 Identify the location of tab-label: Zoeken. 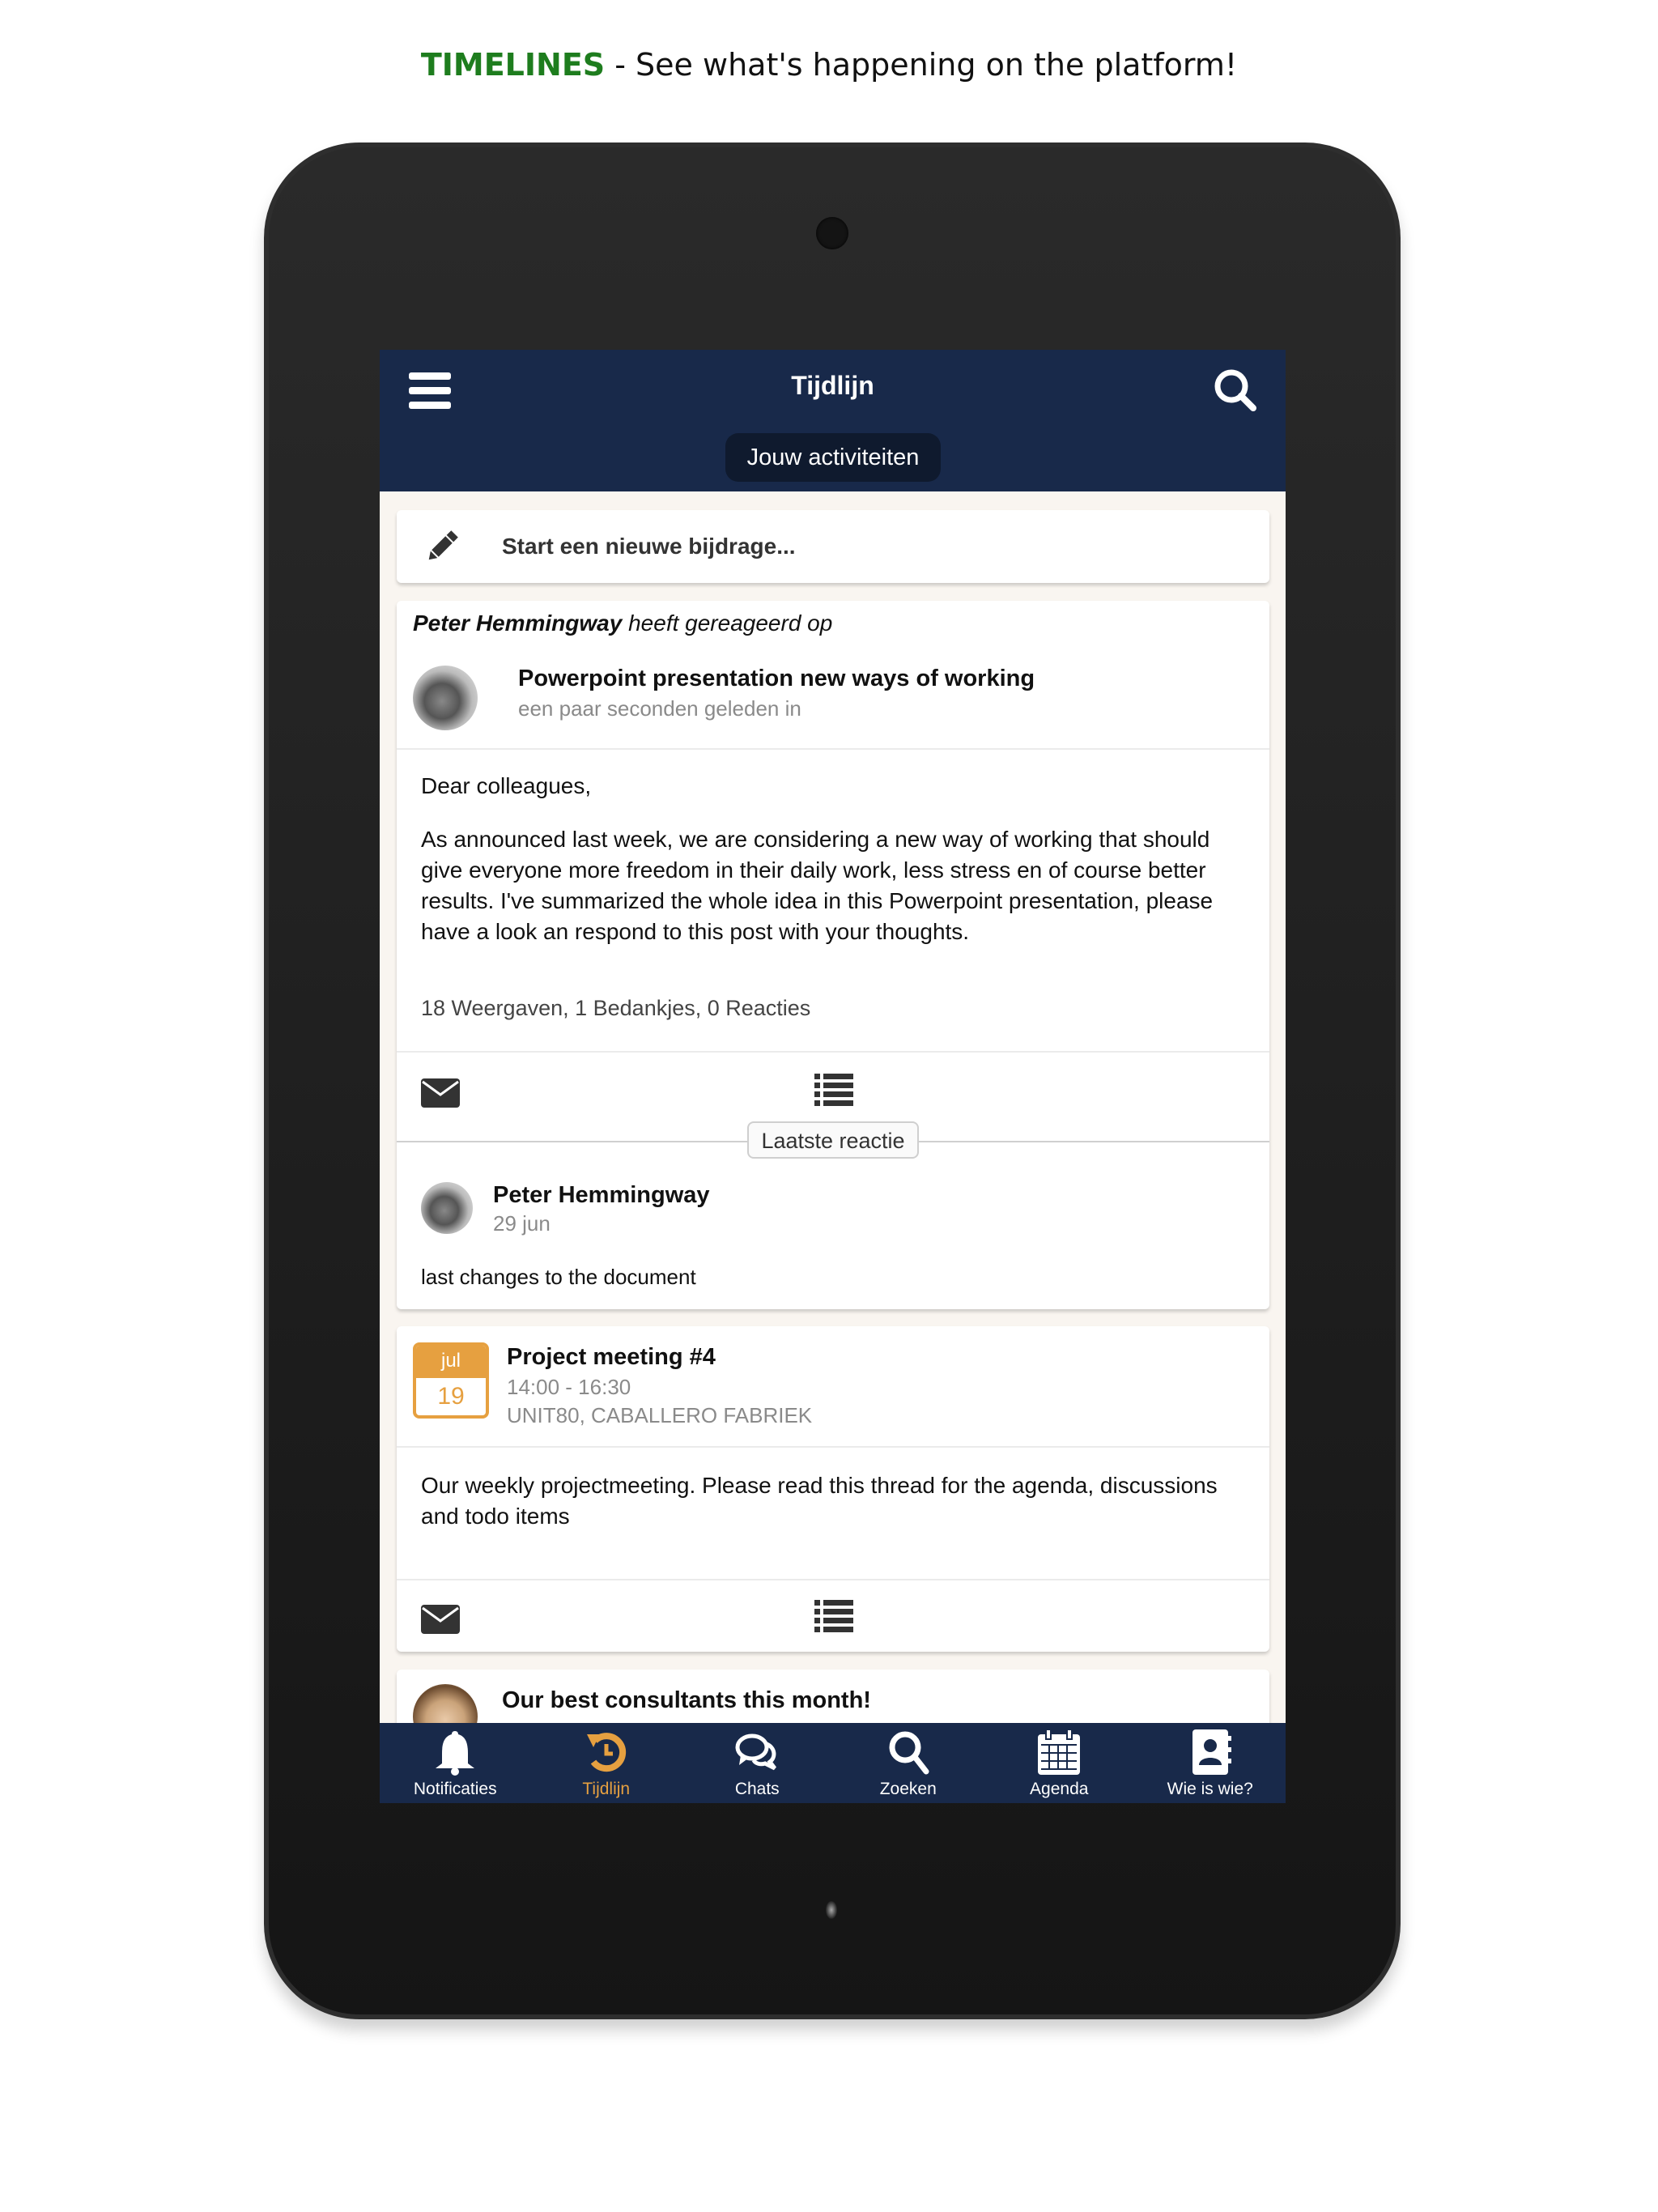
(908, 1789).